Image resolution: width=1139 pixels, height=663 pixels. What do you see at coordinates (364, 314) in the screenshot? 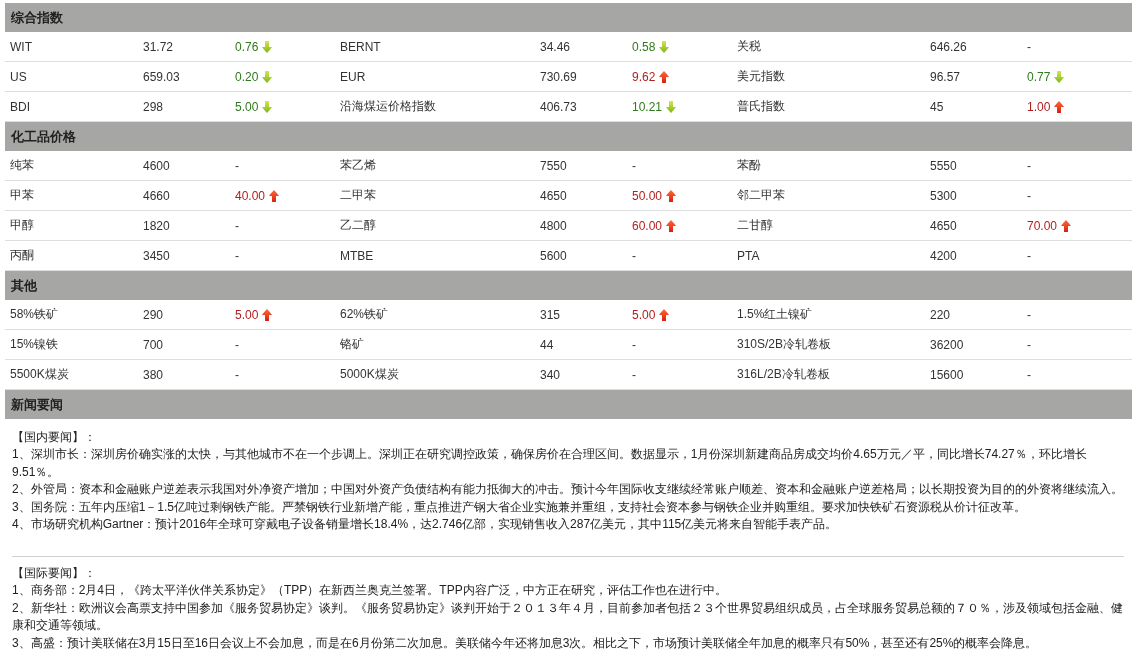
I see `item-name: 62%铁矿` at bounding box center [364, 314].